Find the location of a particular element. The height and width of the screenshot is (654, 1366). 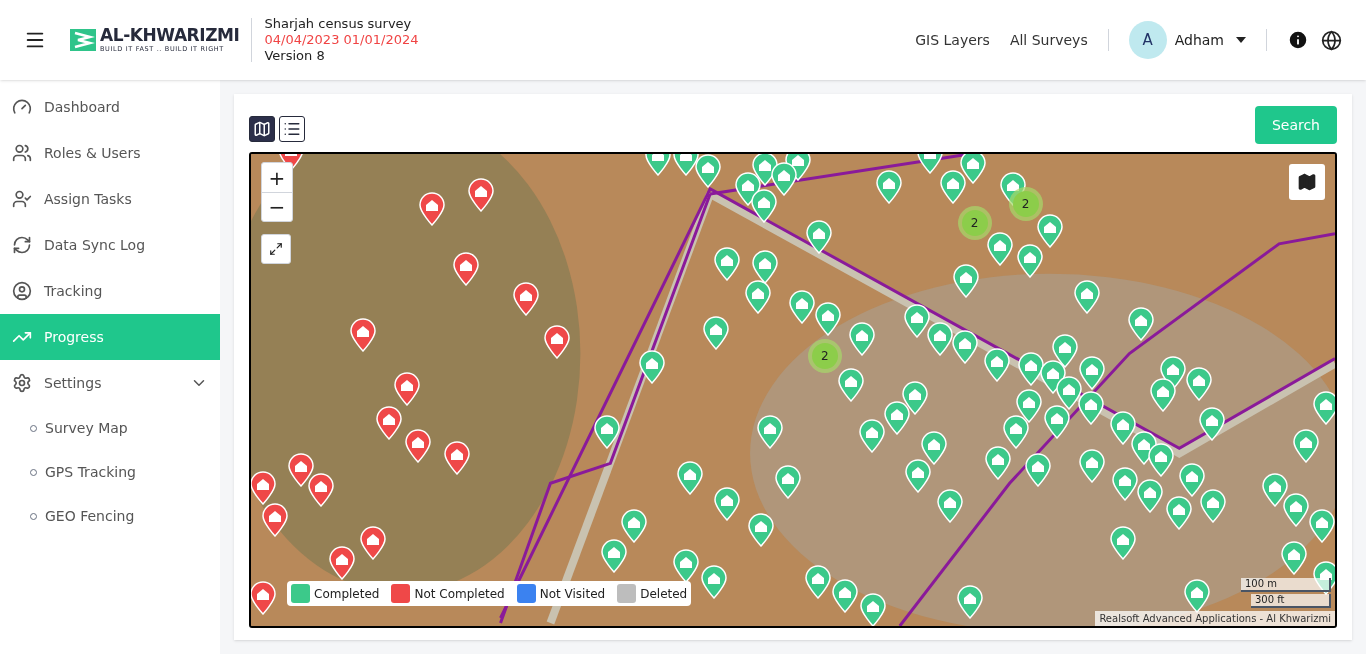

zoom-in-button: + is located at coordinates (277, 177).